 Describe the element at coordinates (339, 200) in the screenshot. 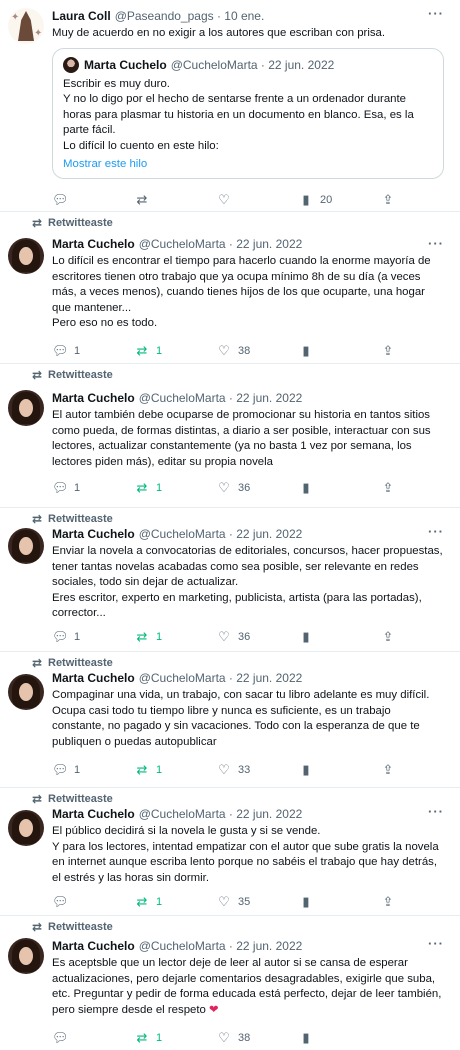

I see `views-button: ▮ 20` at that location.